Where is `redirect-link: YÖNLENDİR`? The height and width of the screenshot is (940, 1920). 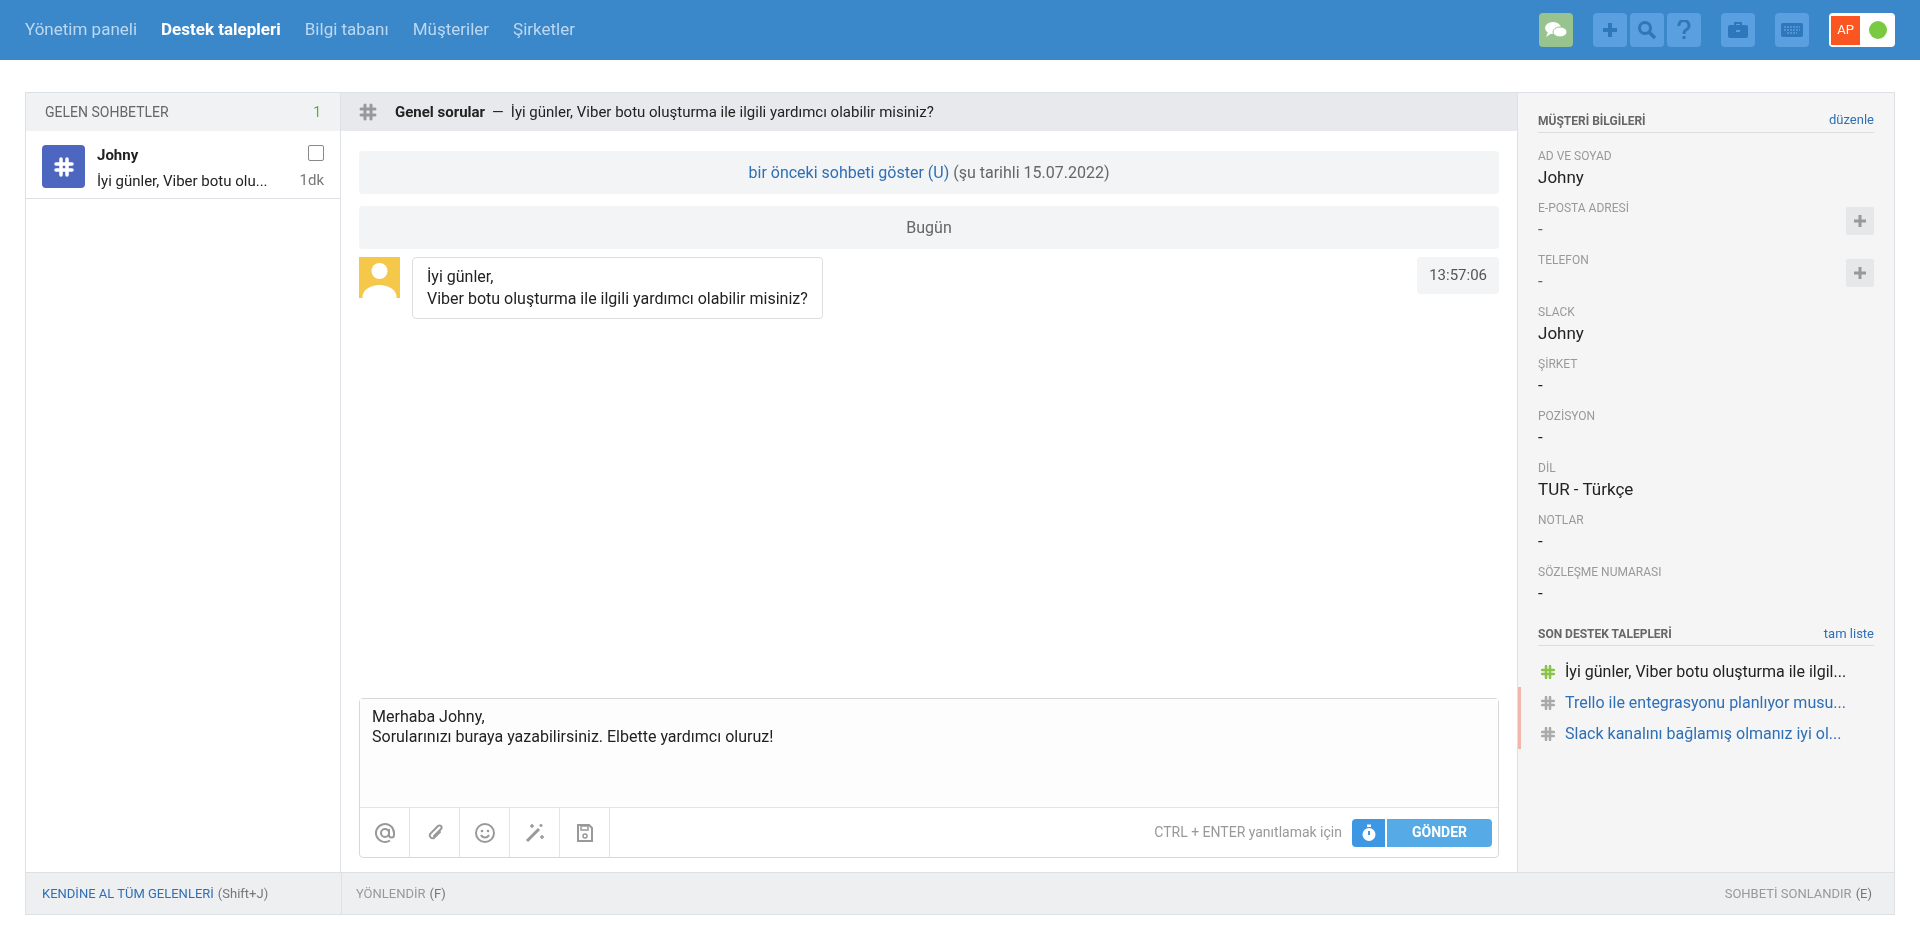 redirect-link: YÖNLENDİR is located at coordinates (391, 893).